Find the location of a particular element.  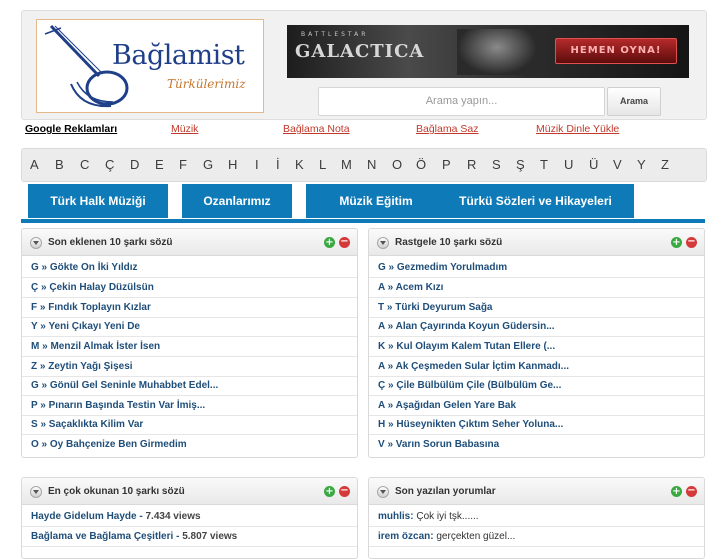

alphabet-letter: B is located at coordinates (59, 164).